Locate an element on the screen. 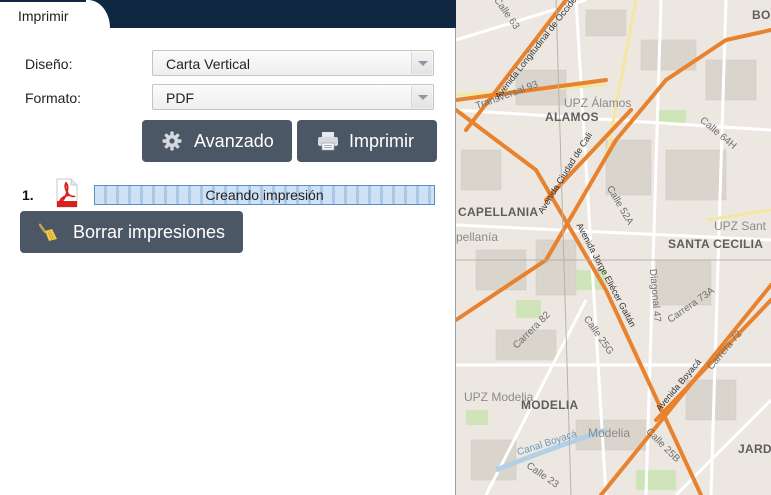 The height and width of the screenshot is (495, 771). panel-tab-bar: Imprimir is located at coordinates (228, 14).